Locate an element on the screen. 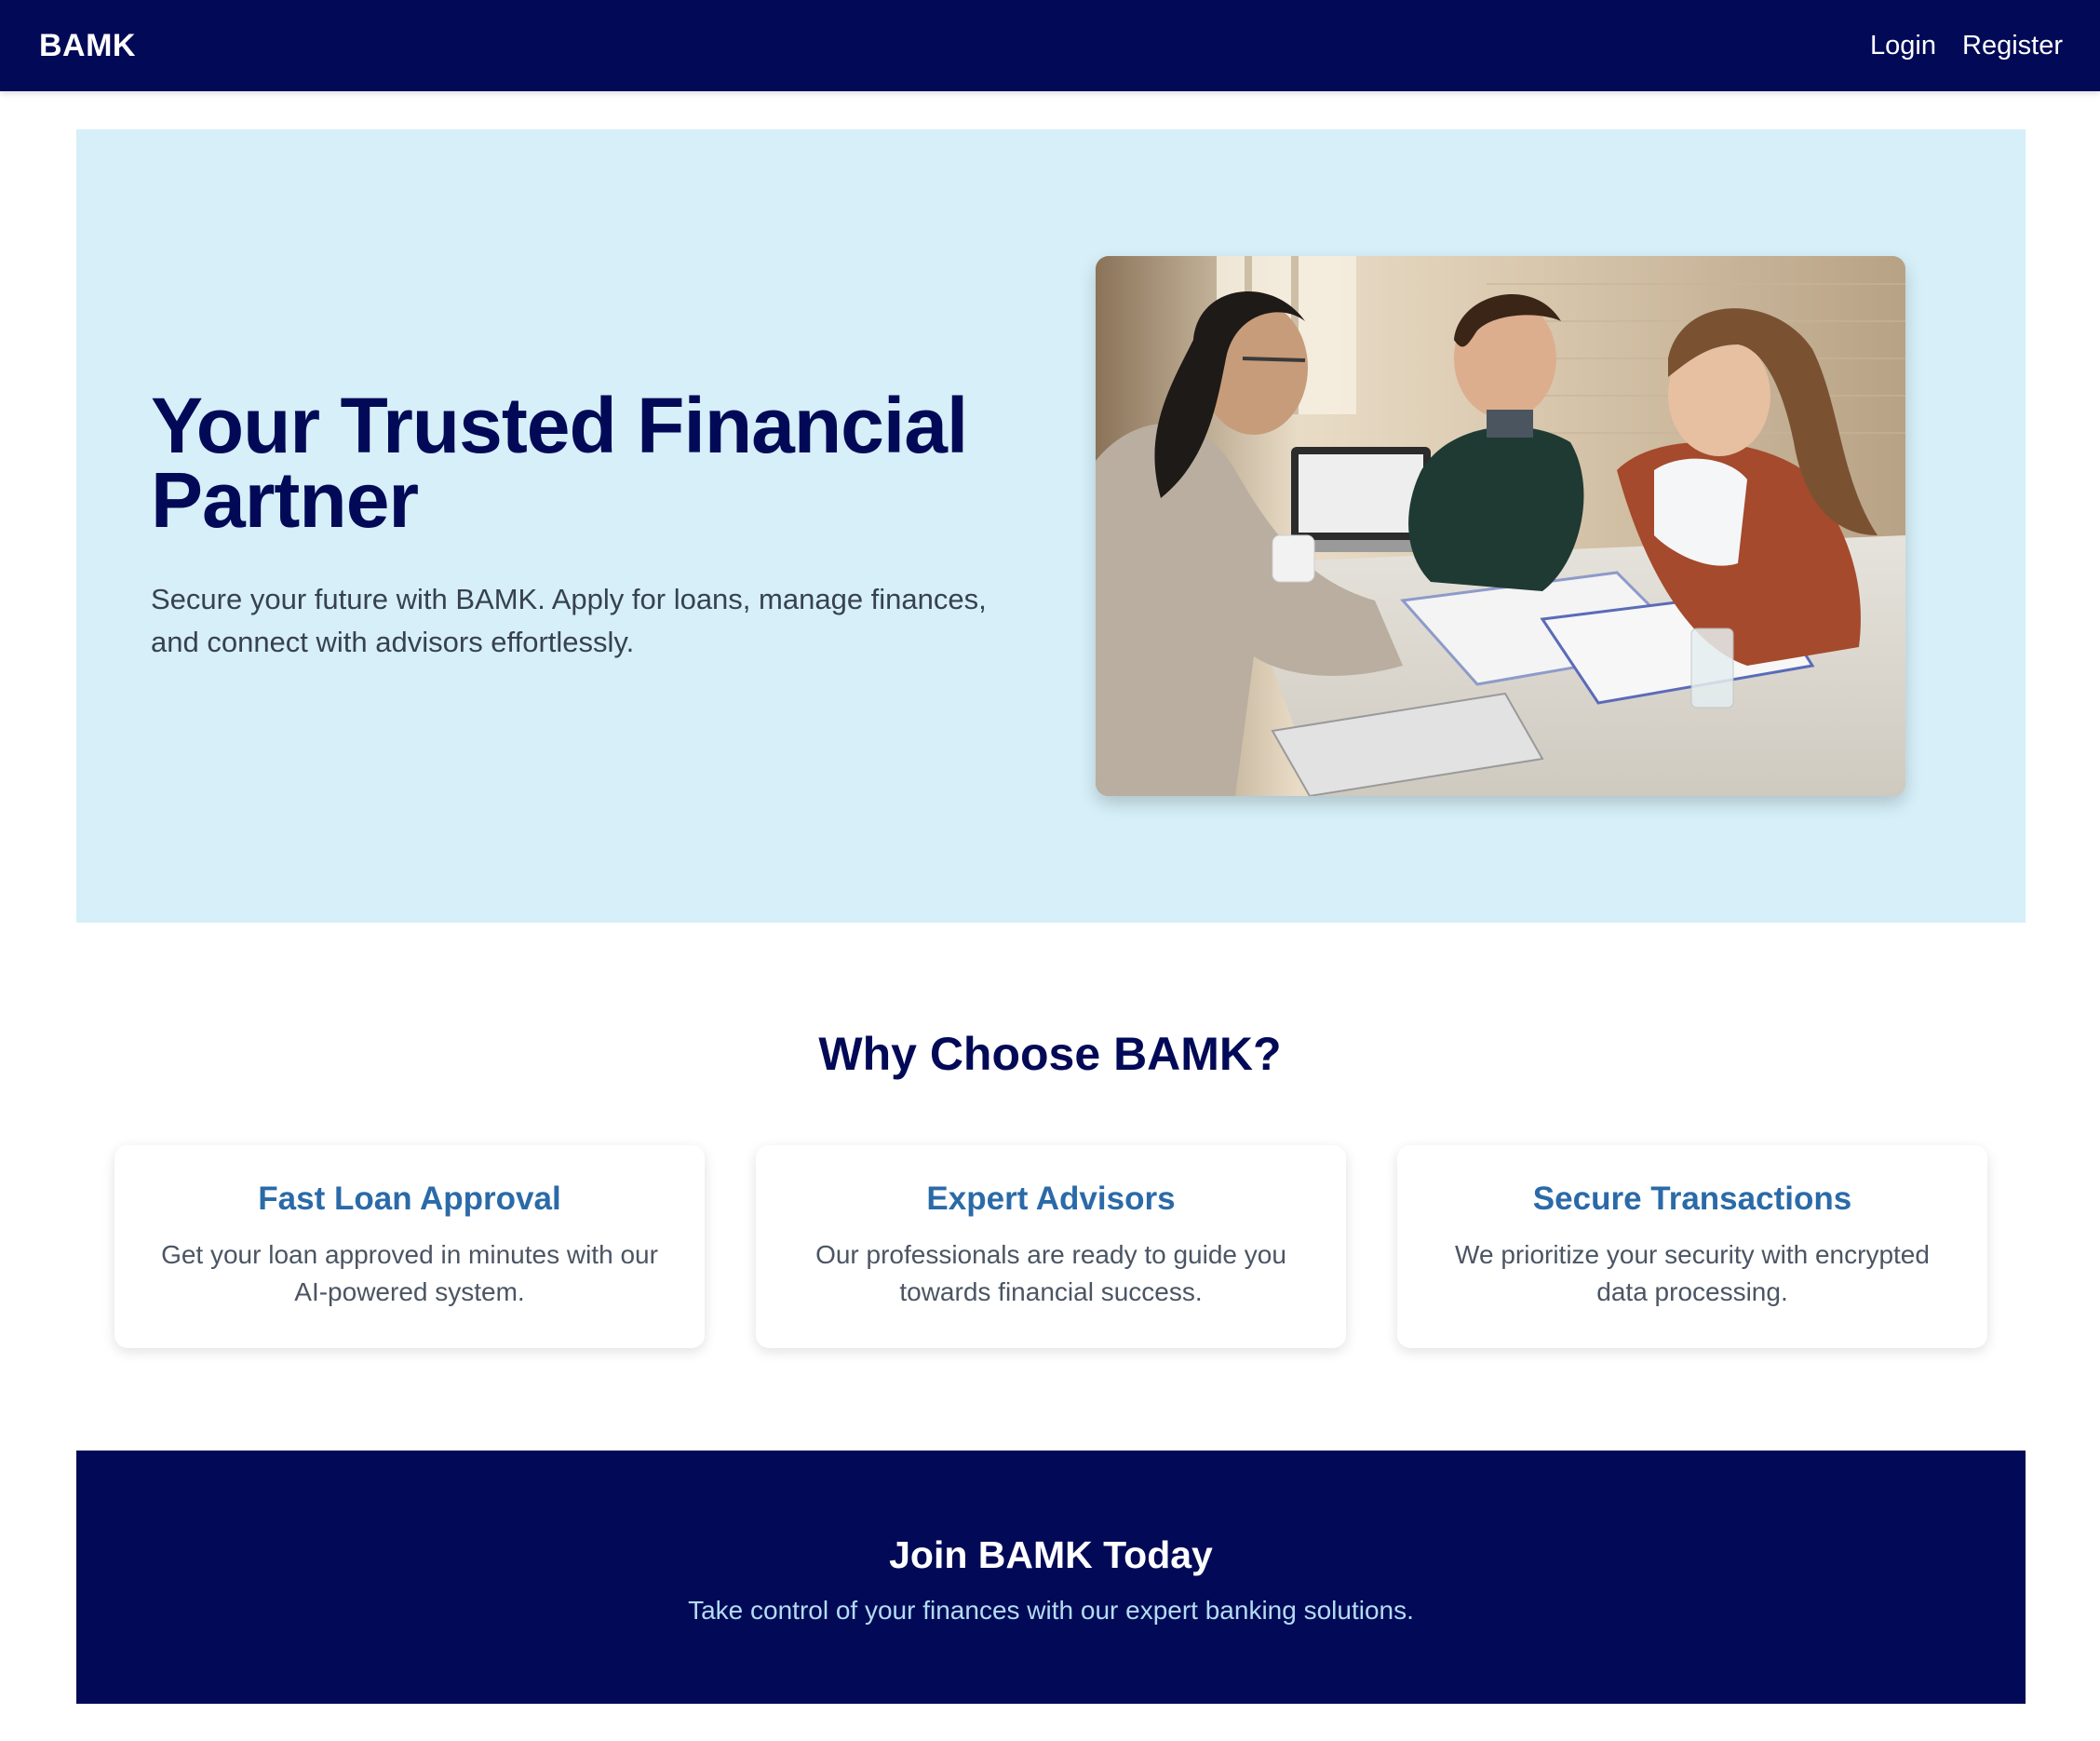 Image resolution: width=2100 pixels, height=1741 pixels. feature-card-title: Expert Advisors is located at coordinates (1051, 1199).